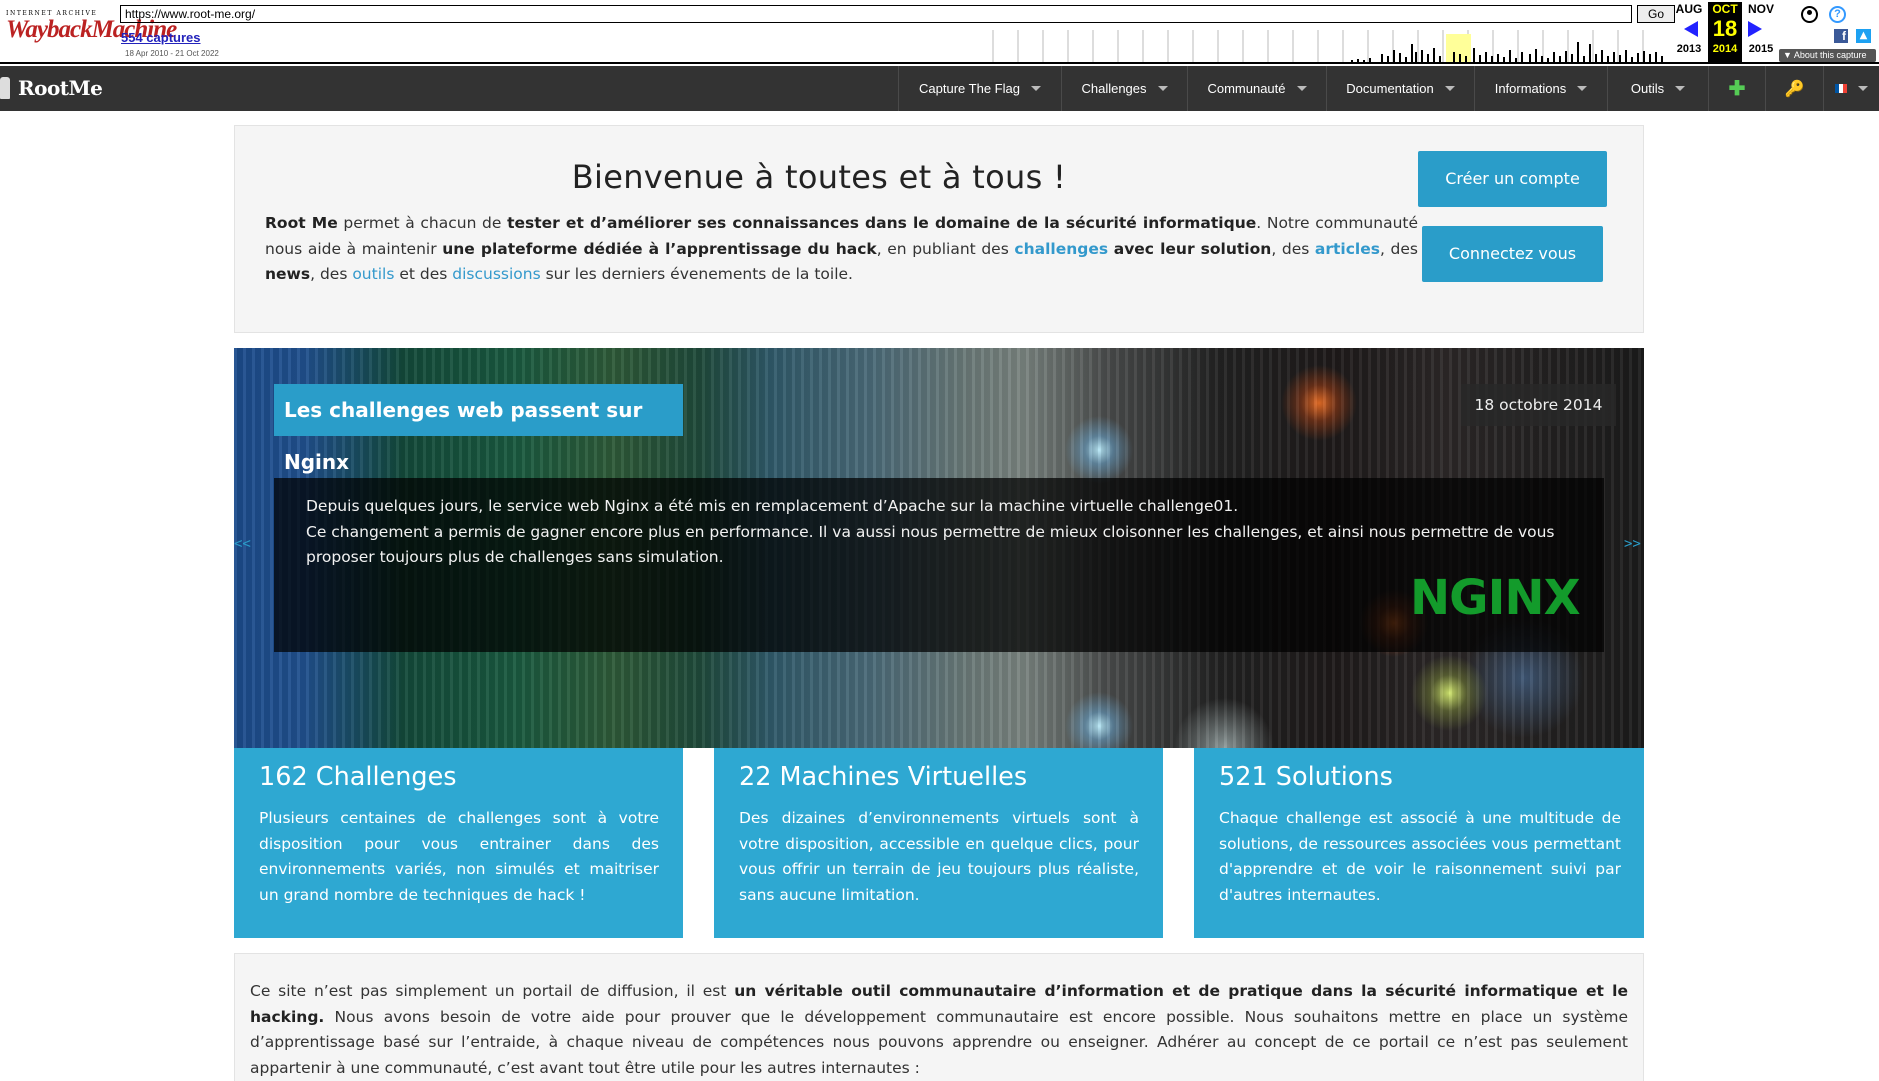 The image size is (1879, 1081). I want to click on help-icon: ?, so click(1837, 14).